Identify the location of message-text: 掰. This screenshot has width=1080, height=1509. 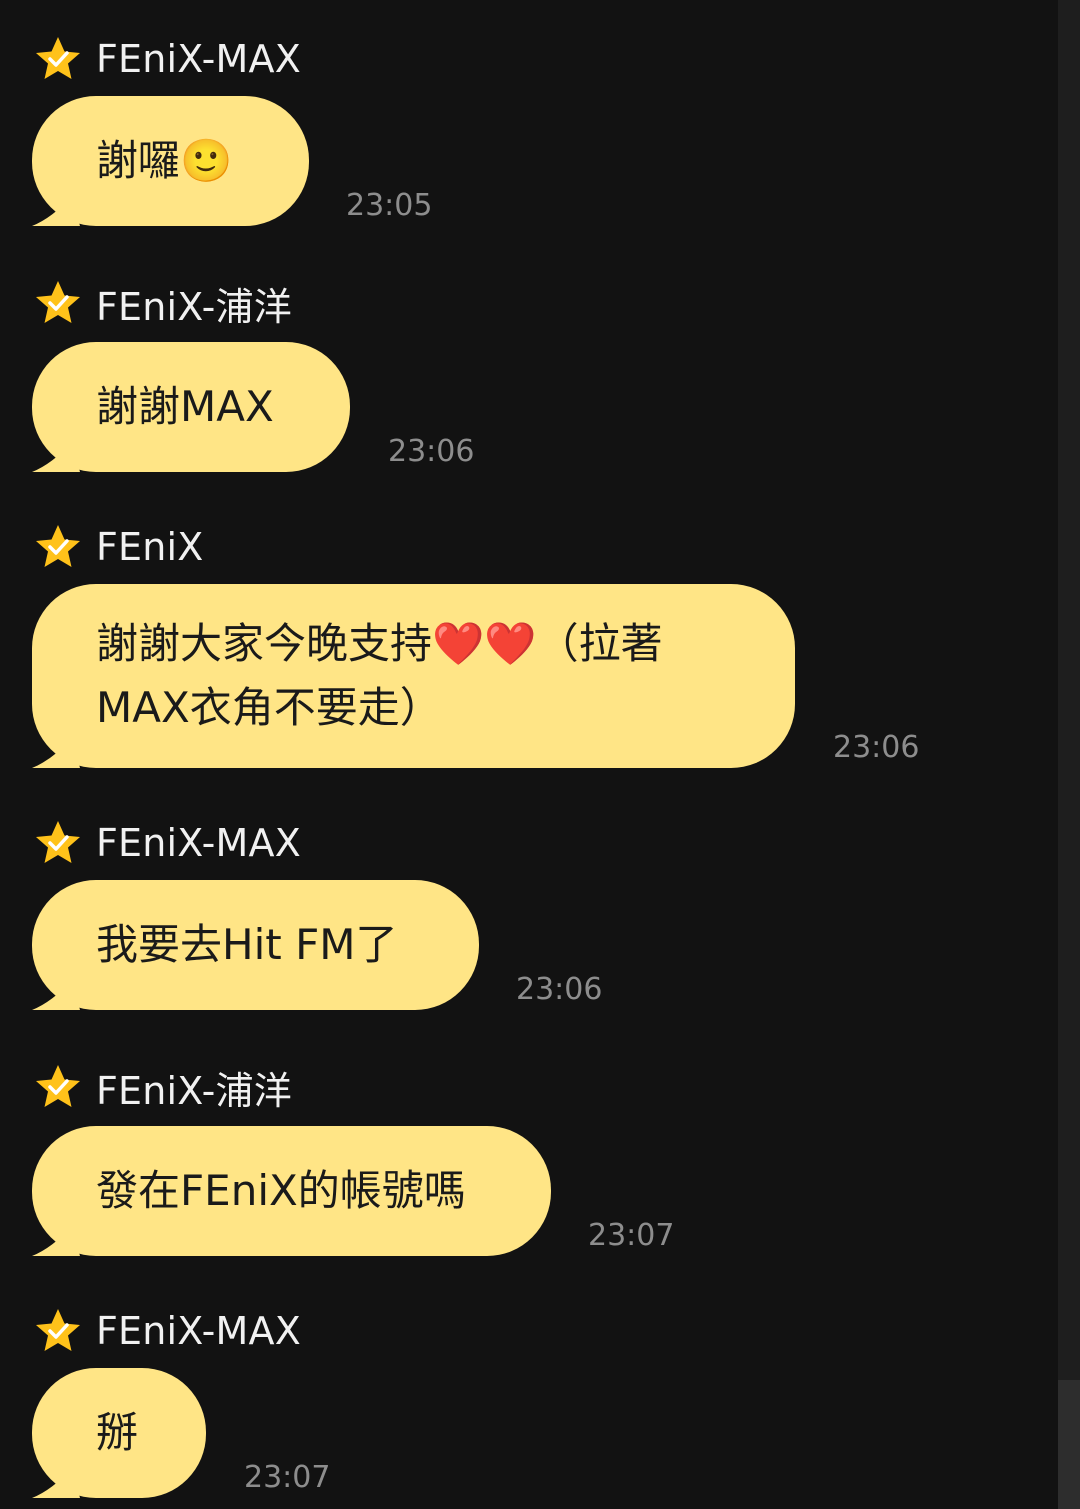
(117, 1432).